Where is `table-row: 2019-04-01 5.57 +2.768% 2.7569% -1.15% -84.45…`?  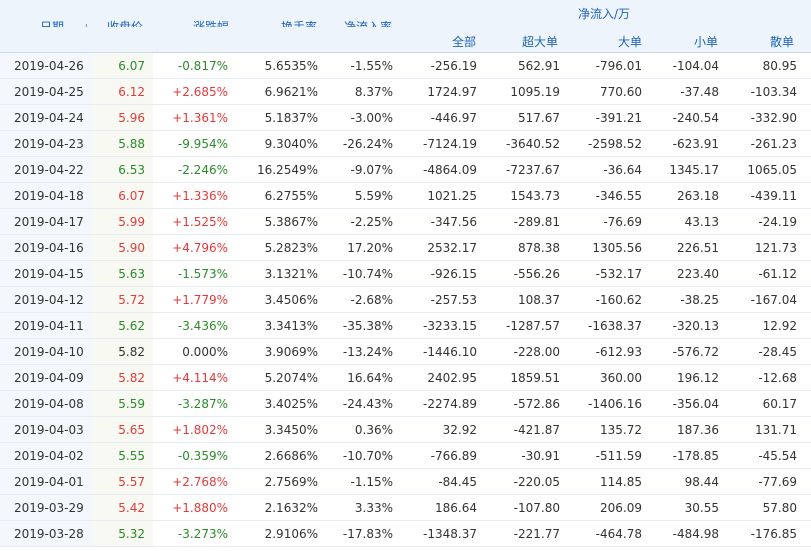 table-row: 2019-04-01 5.57 +2.768% 2.7569% -1.15% -84.45… is located at coordinates (405, 482).